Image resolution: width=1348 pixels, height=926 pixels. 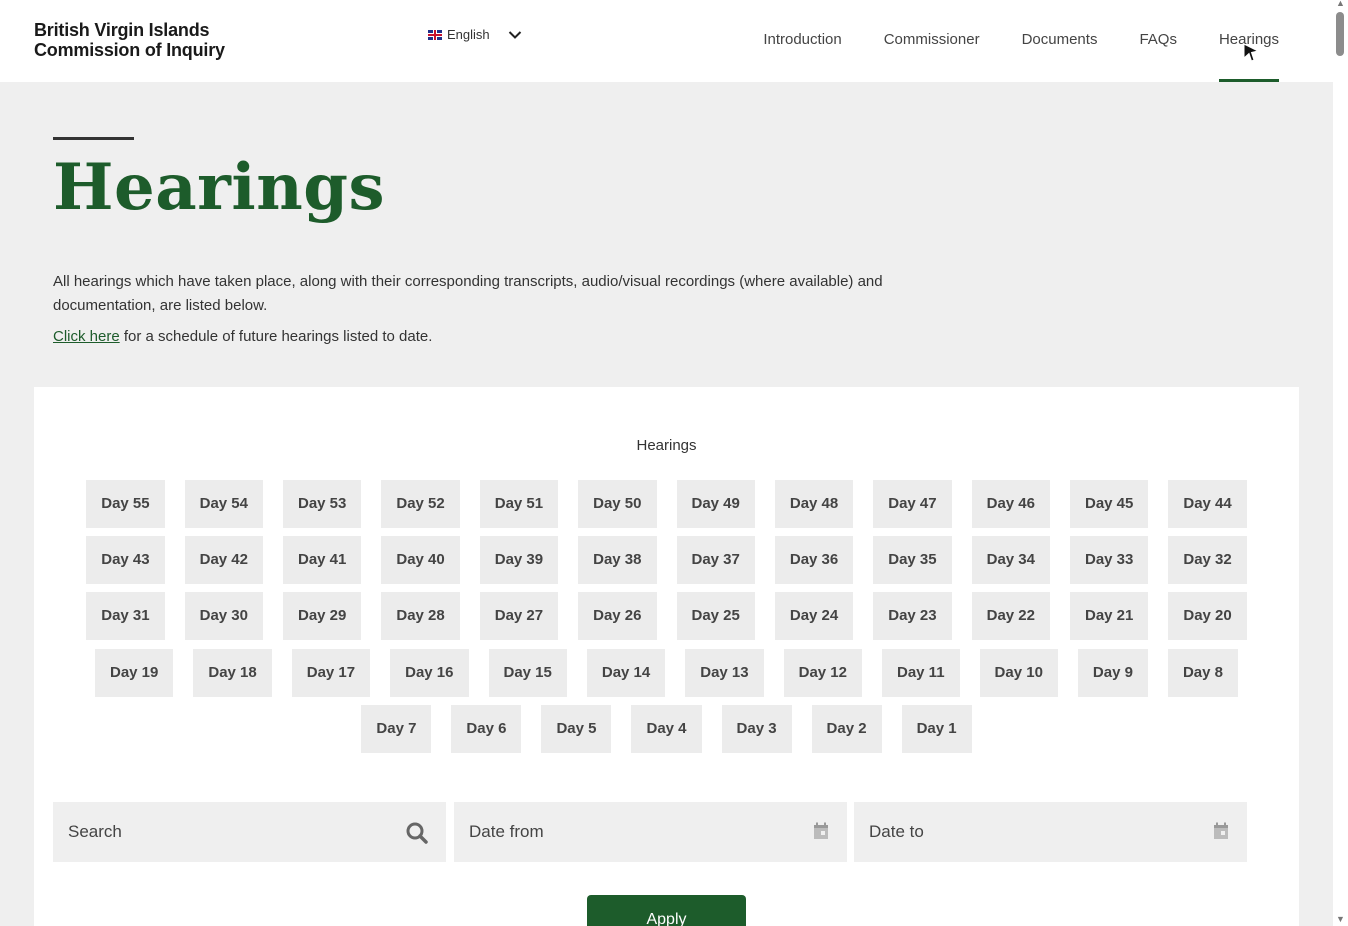 I want to click on day-button-day-23: Day 23, so click(x=912, y=616).